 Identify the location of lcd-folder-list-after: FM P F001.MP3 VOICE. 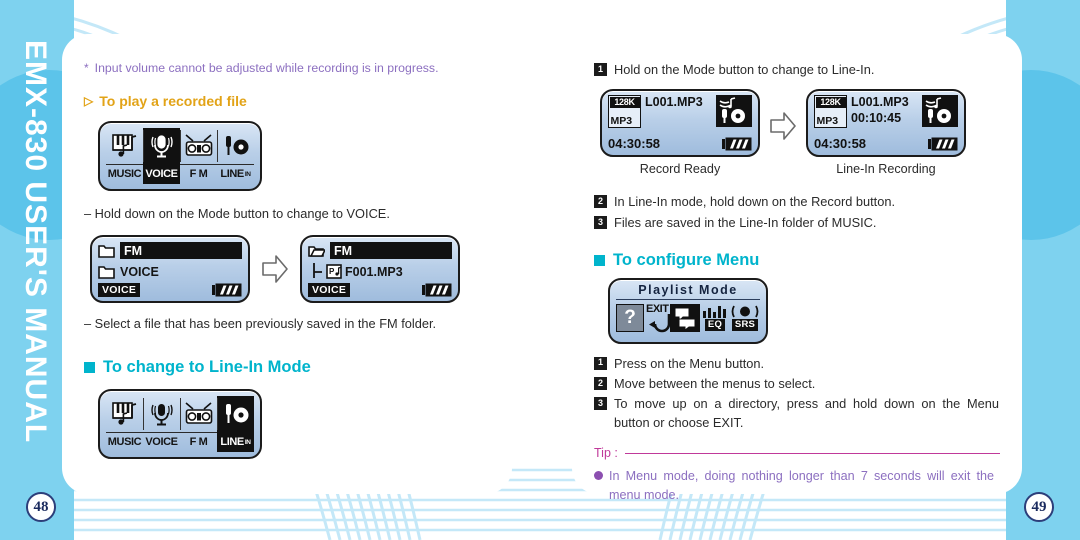
(380, 269).